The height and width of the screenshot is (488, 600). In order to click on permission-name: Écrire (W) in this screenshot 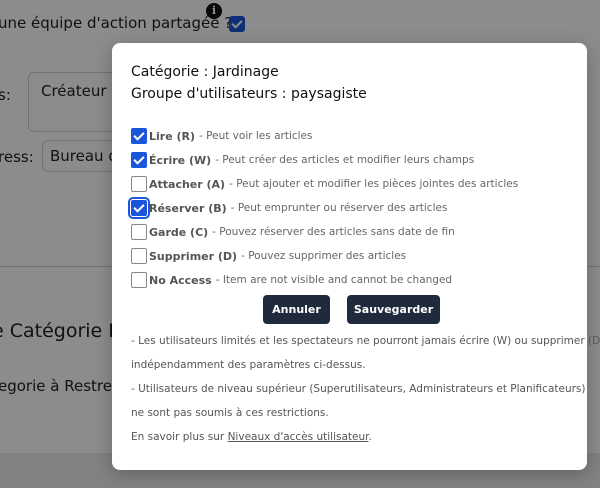, I will do `click(180, 160)`.